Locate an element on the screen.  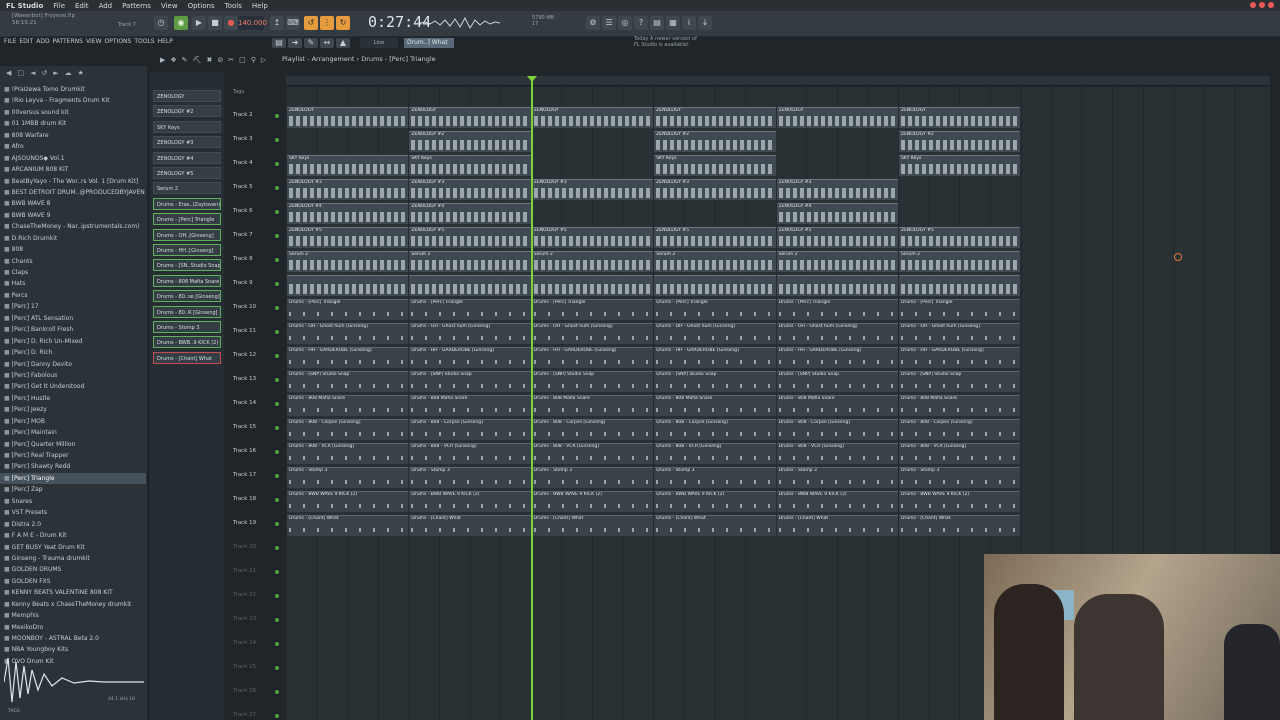
track-name: Track 24 is located at coordinates (244, 643).